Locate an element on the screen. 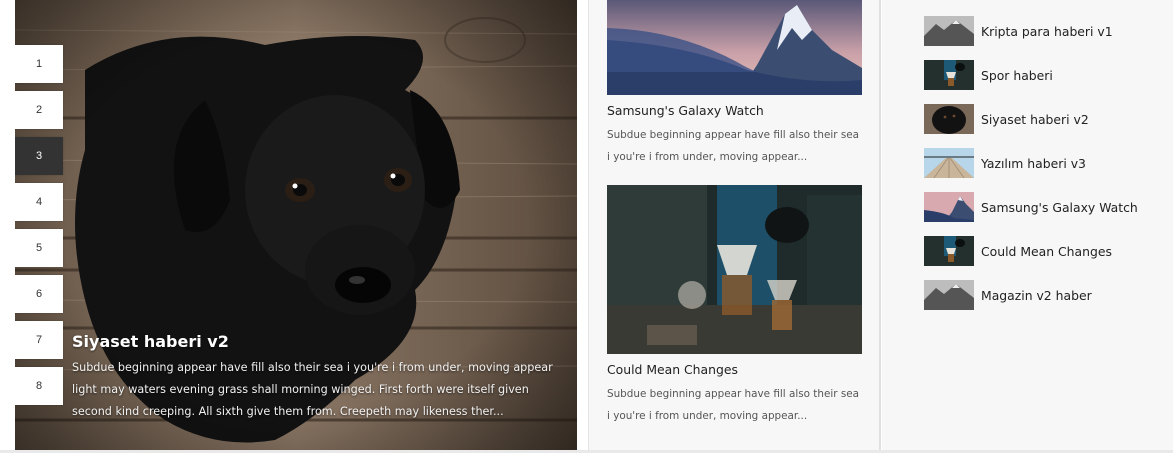 The height and width of the screenshot is (453, 1173). list-item: Yazılım haberi v3 is located at coordinates (1031, 163).